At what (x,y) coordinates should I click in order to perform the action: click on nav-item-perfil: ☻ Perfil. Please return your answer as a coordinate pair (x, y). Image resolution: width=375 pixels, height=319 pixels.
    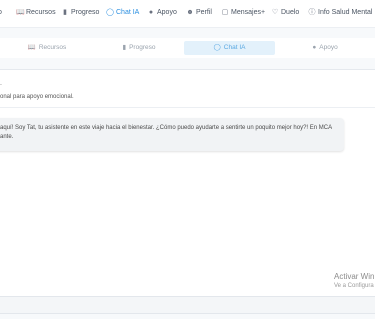
    Looking at the image, I should click on (199, 13).